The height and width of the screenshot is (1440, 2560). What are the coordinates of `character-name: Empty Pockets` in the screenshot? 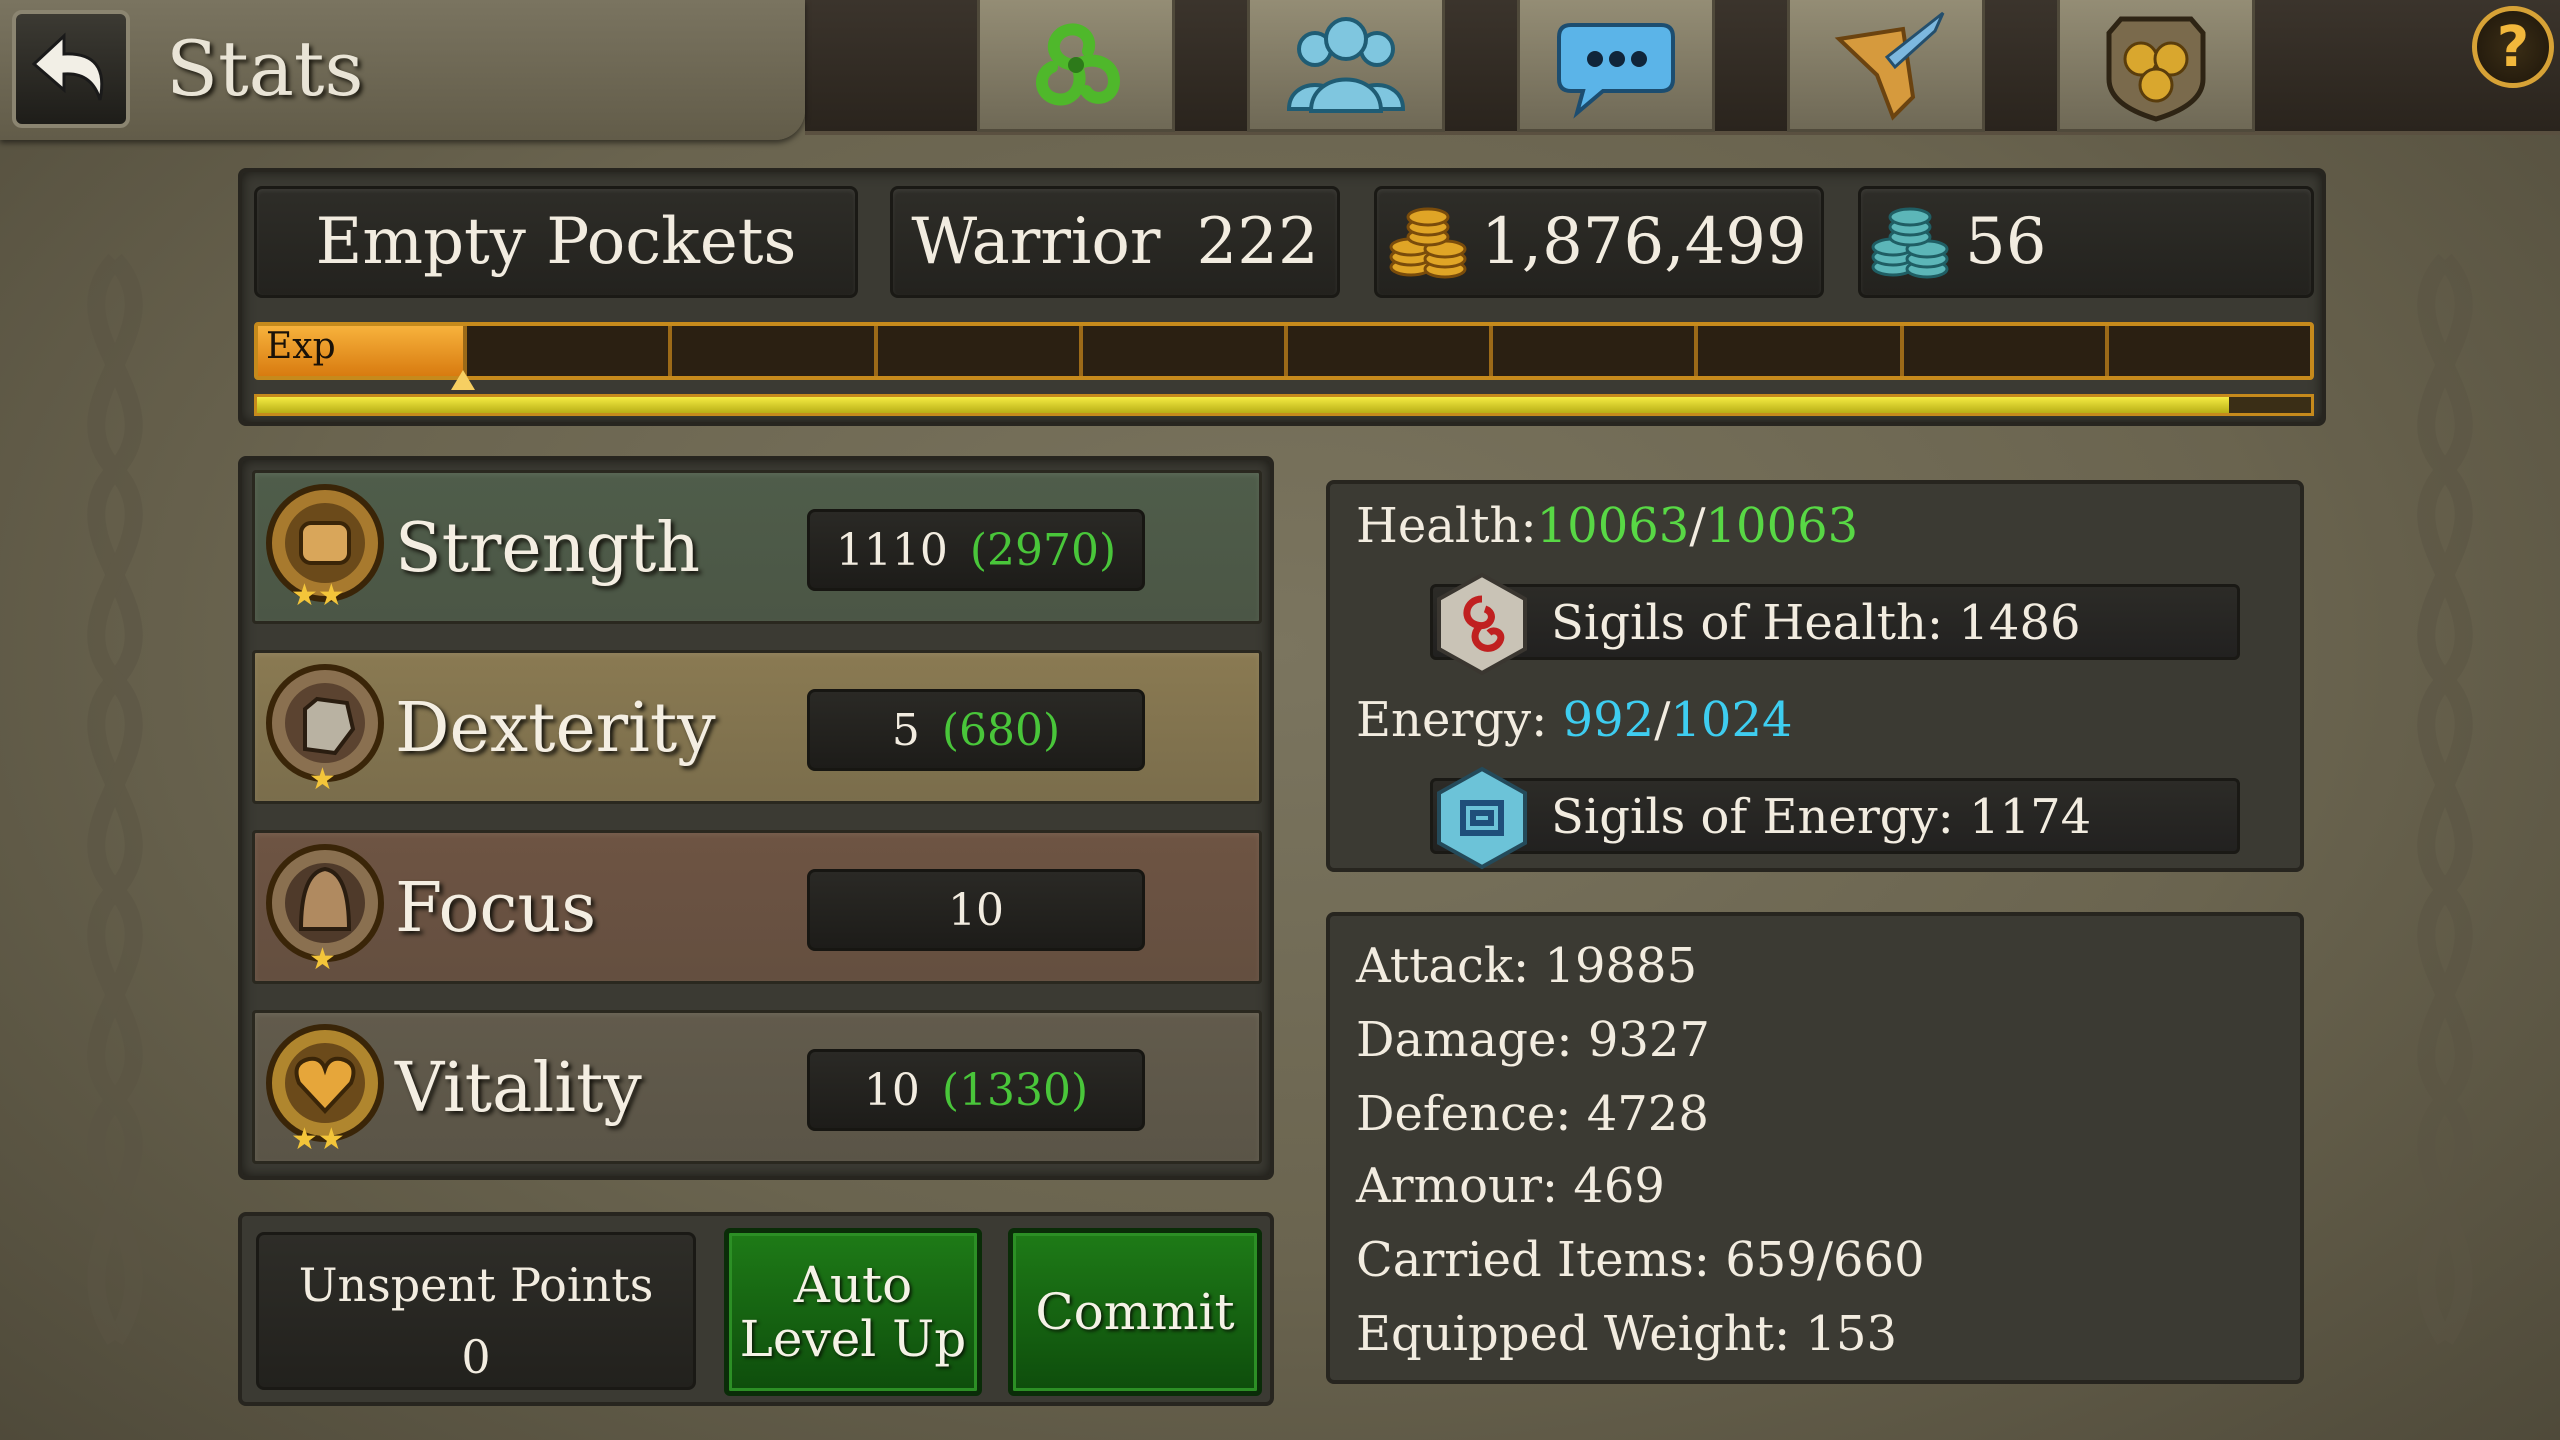 It's located at (556, 242).